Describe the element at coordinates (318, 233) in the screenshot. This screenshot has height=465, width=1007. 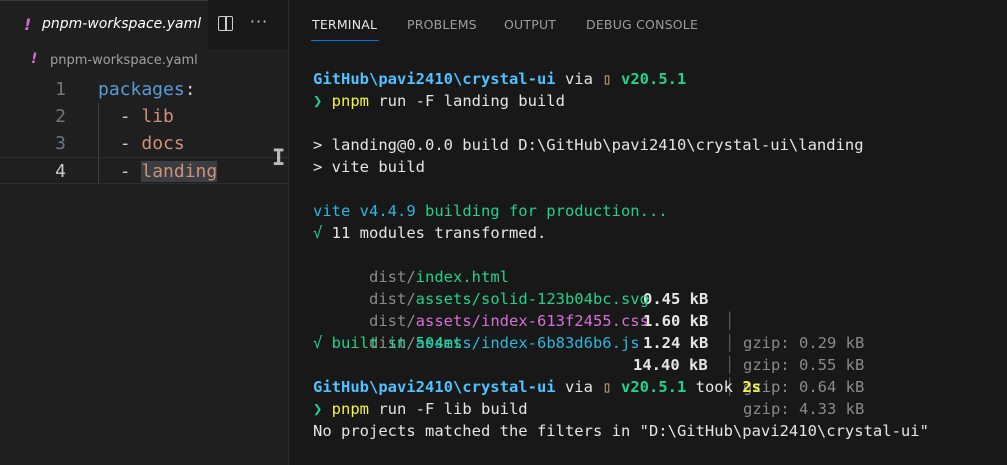
I see `check-icon: √` at that location.